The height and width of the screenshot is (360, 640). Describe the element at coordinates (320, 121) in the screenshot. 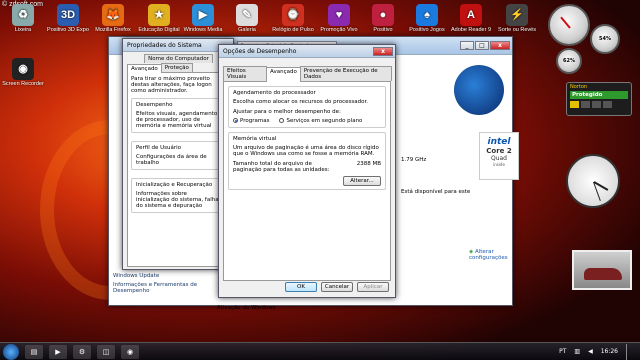

I see `radio-background-services: Serviços em segundo plano` at that location.